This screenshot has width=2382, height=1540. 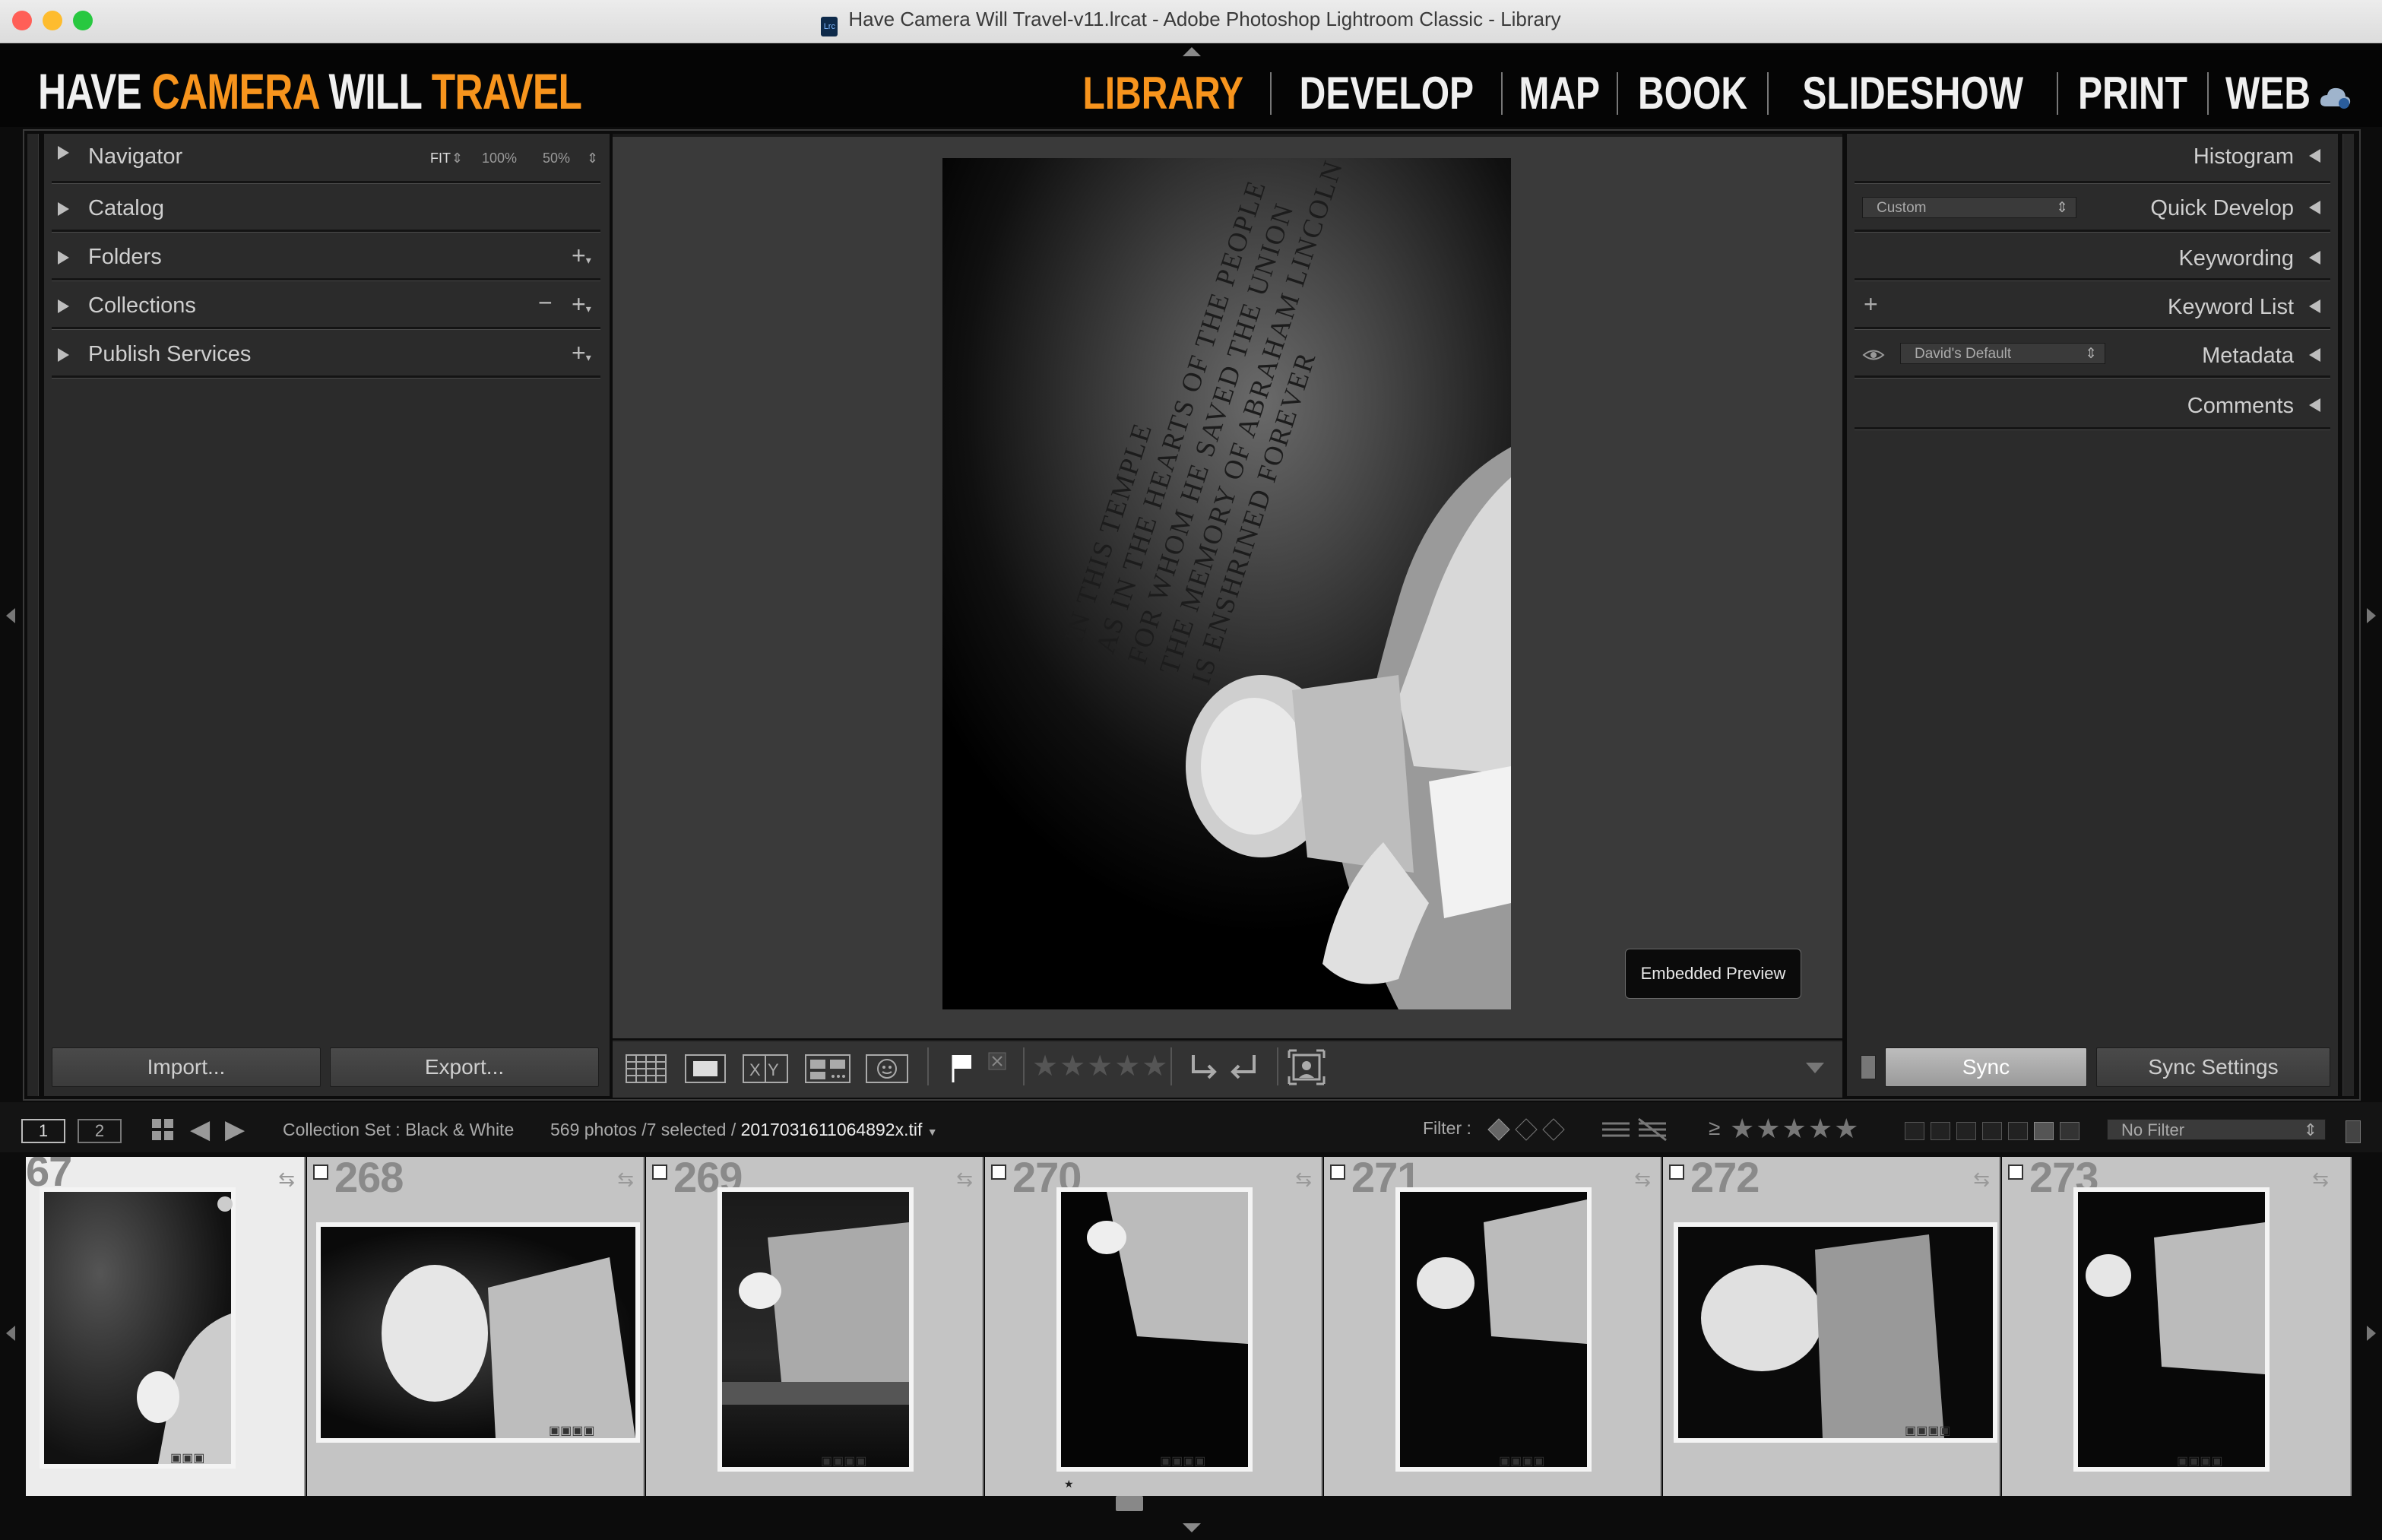 What do you see at coordinates (1992, 1131) in the screenshot?
I see `color-label-filters` at bounding box center [1992, 1131].